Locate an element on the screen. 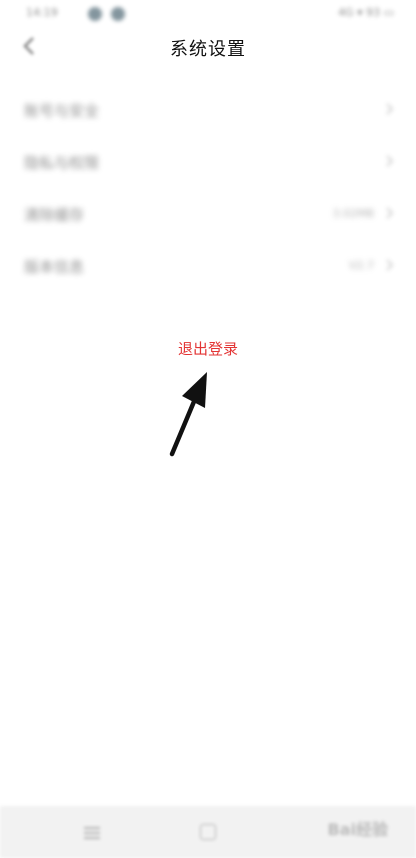  page-title: 系统设置 is located at coordinates (208, 49).